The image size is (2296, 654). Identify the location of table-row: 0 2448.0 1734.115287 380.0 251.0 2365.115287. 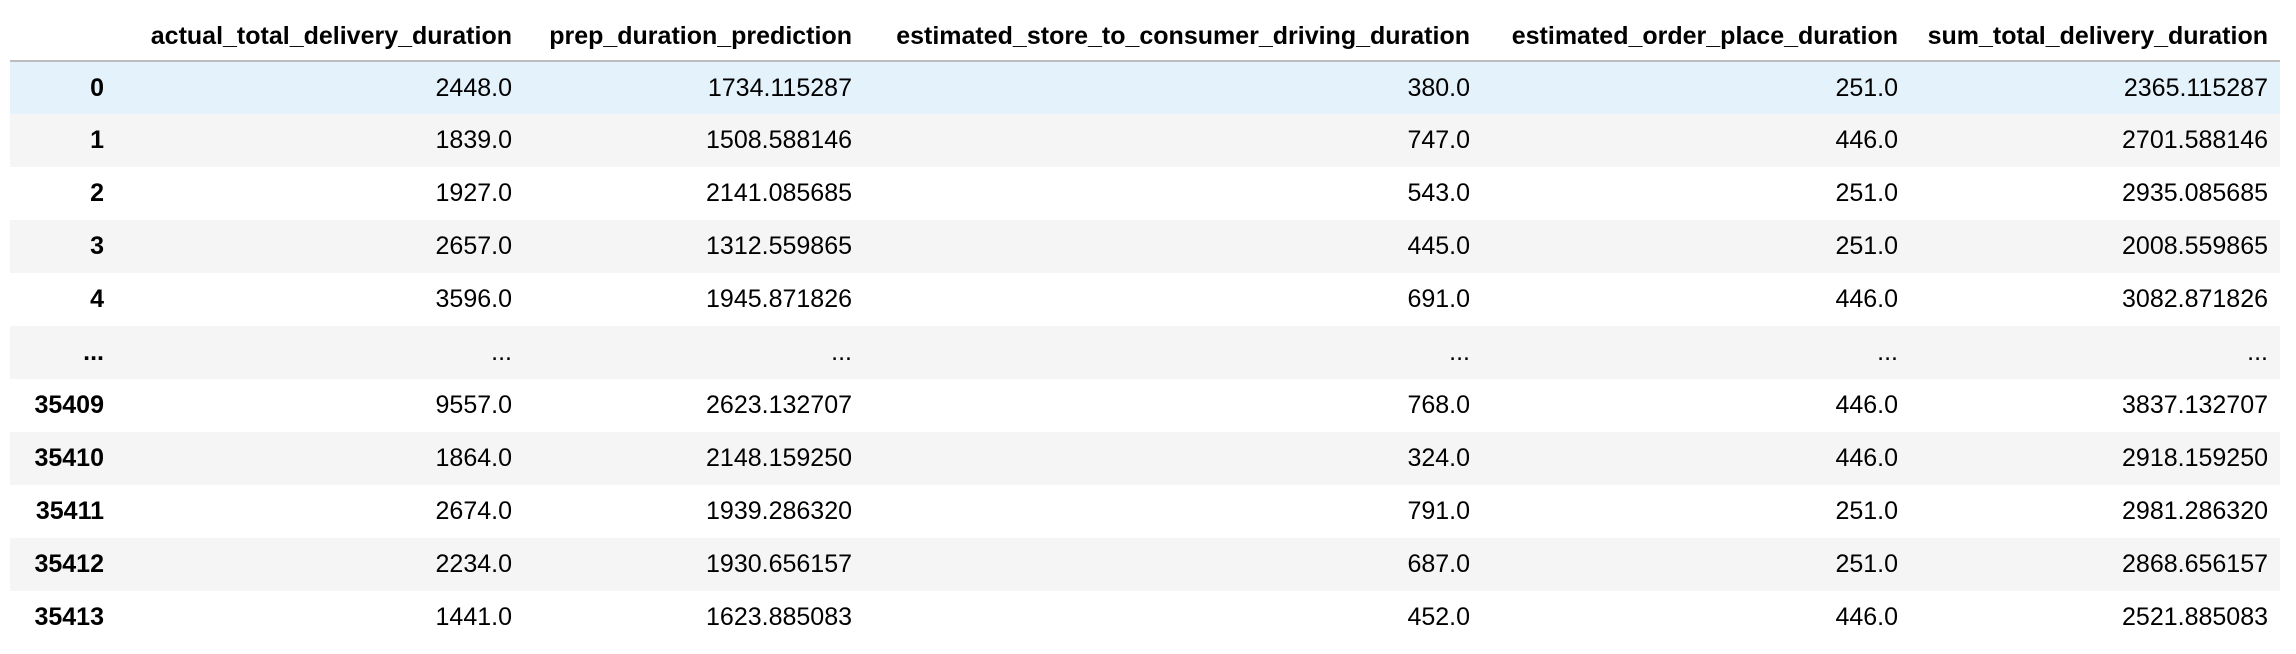
(1145, 87).